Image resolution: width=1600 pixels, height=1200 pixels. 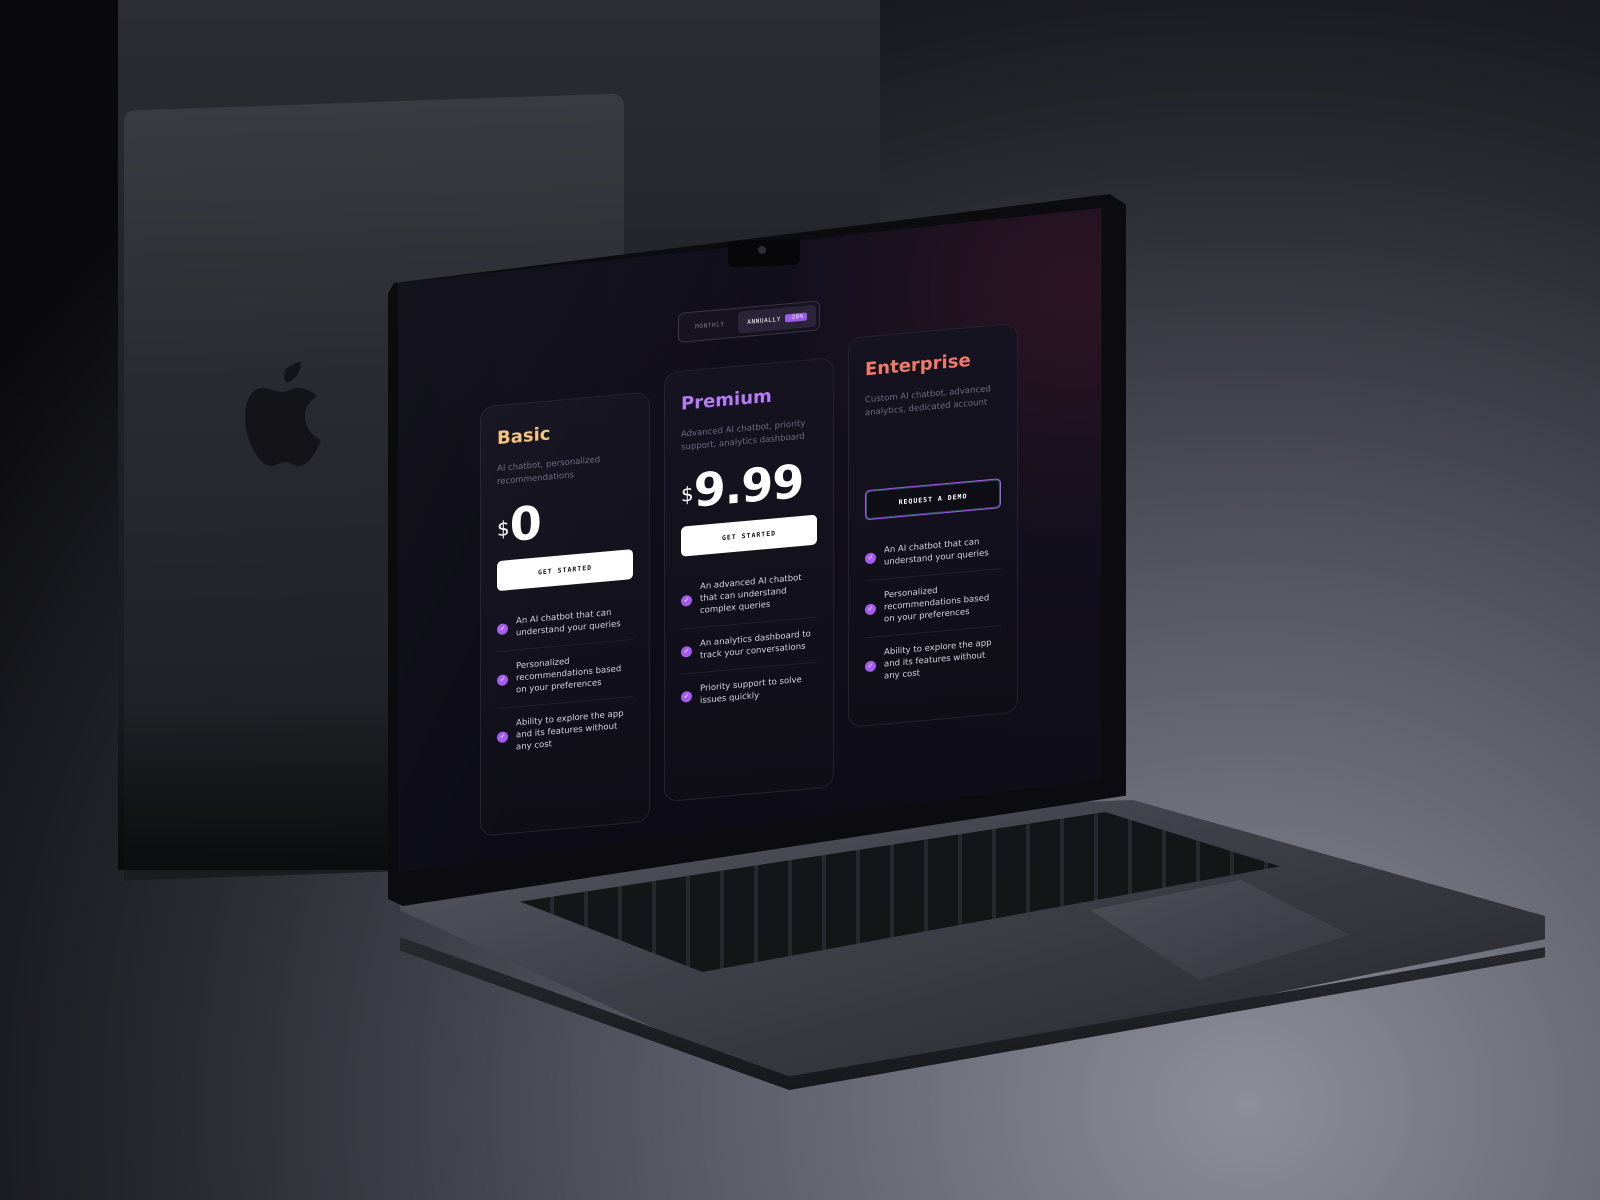 What do you see at coordinates (764, 320) in the screenshot?
I see `toggle-annually-label: ANNUALLY` at bounding box center [764, 320].